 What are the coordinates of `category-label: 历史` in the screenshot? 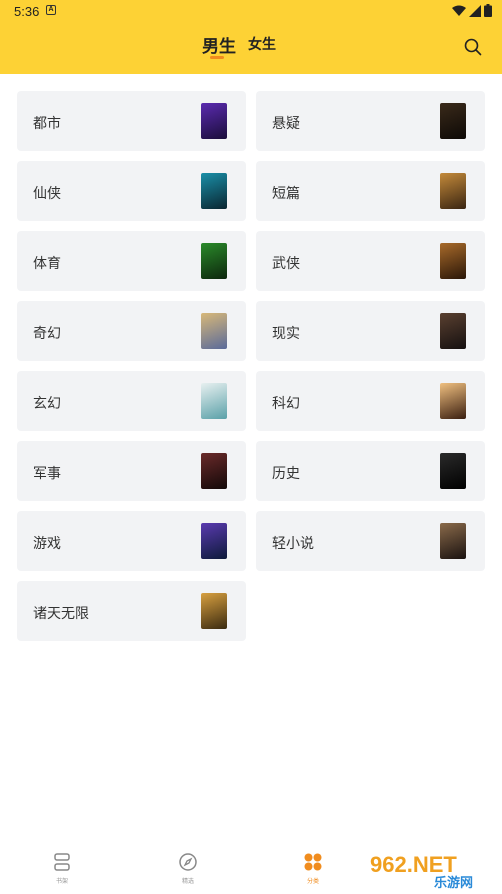 It's located at (286, 473).